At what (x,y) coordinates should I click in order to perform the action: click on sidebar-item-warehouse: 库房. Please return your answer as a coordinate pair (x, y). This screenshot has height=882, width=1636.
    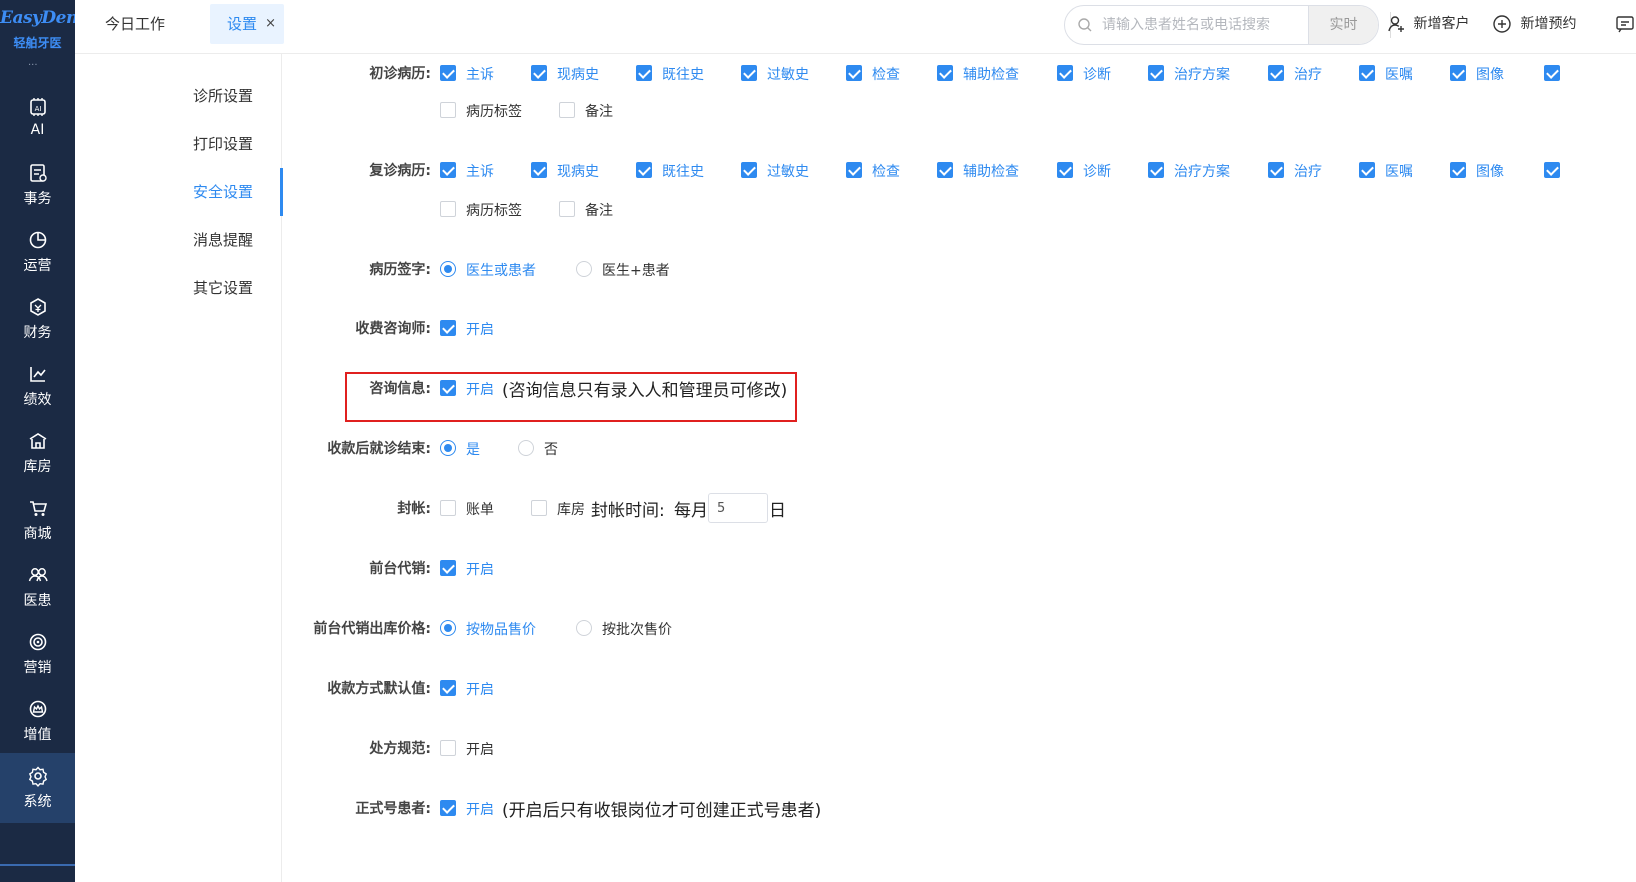
    Looking at the image, I should click on (37, 453).